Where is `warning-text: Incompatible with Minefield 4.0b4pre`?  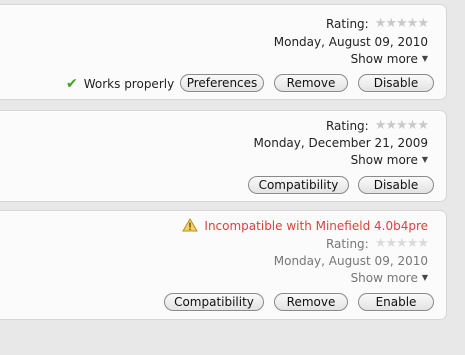
warning-text: Incompatible with Minefield 4.0b4pre is located at coordinates (316, 226).